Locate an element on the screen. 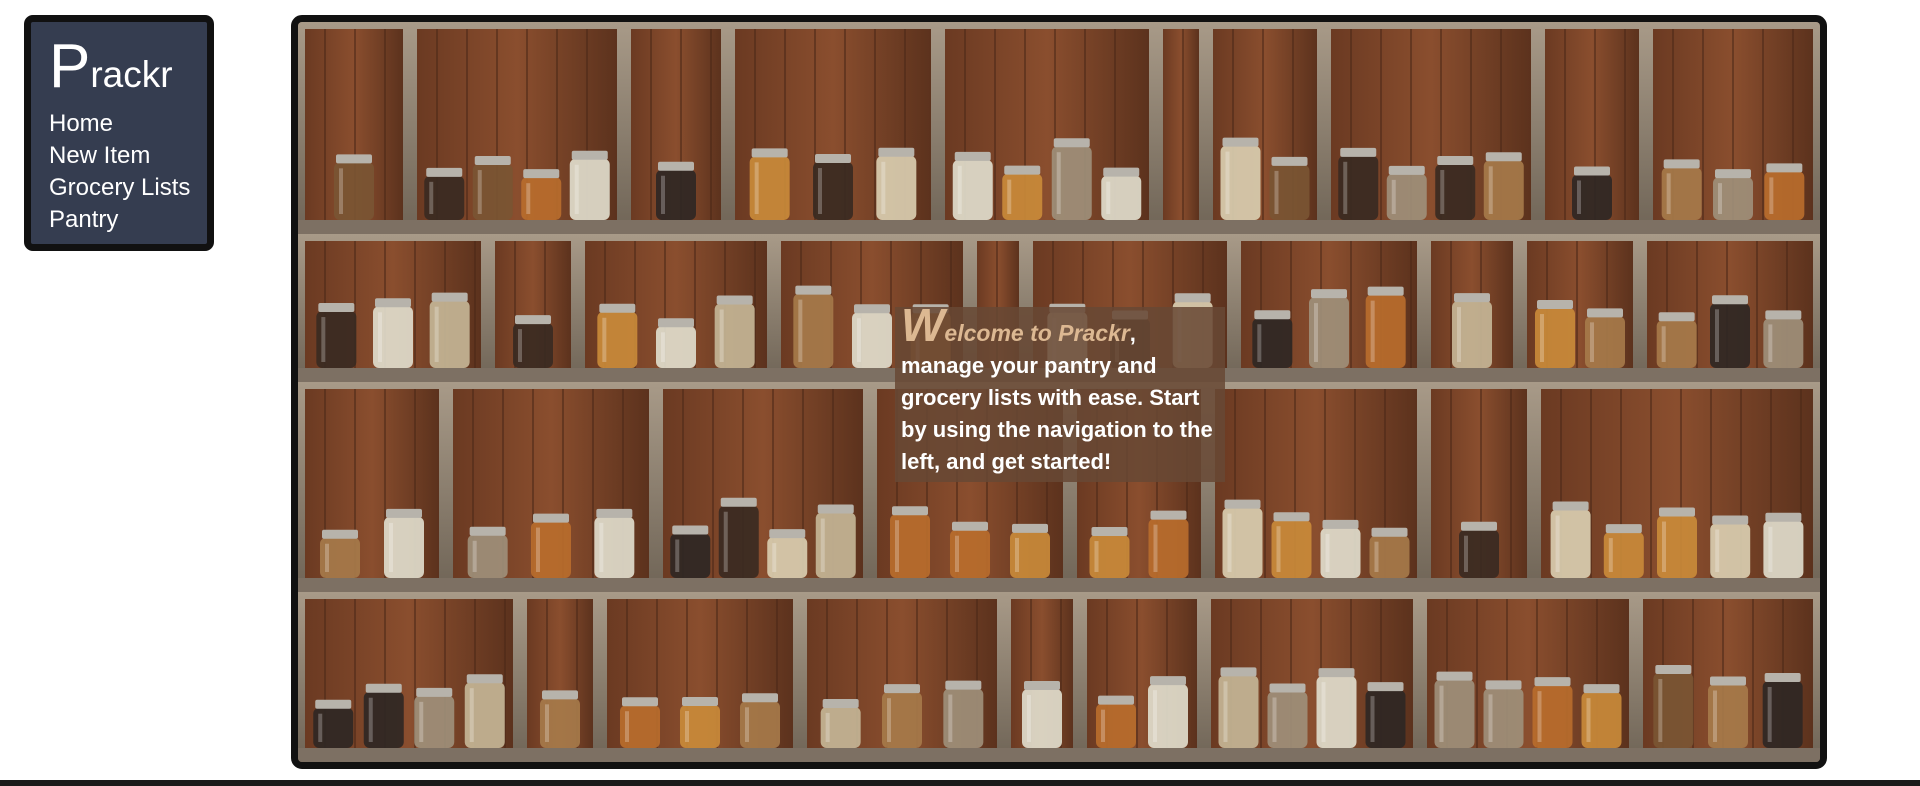 The width and height of the screenshot is (1920, 786). welcome-heading-rest: elcome to Prackr is located at coordinates (1037, 333).